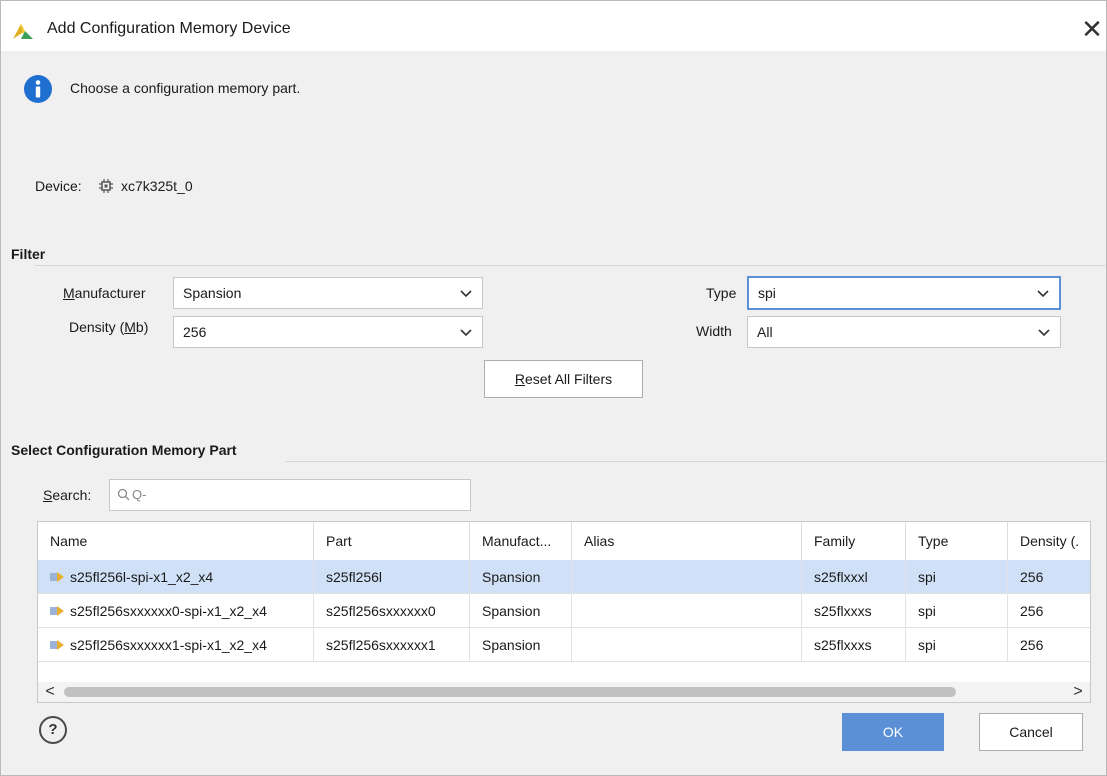 Image resolution: width=1107 pixels, height=776 pixels. Describe the element at coordinates (1092, 29) in the screenshot. I see `close-button: ✕` at that location.